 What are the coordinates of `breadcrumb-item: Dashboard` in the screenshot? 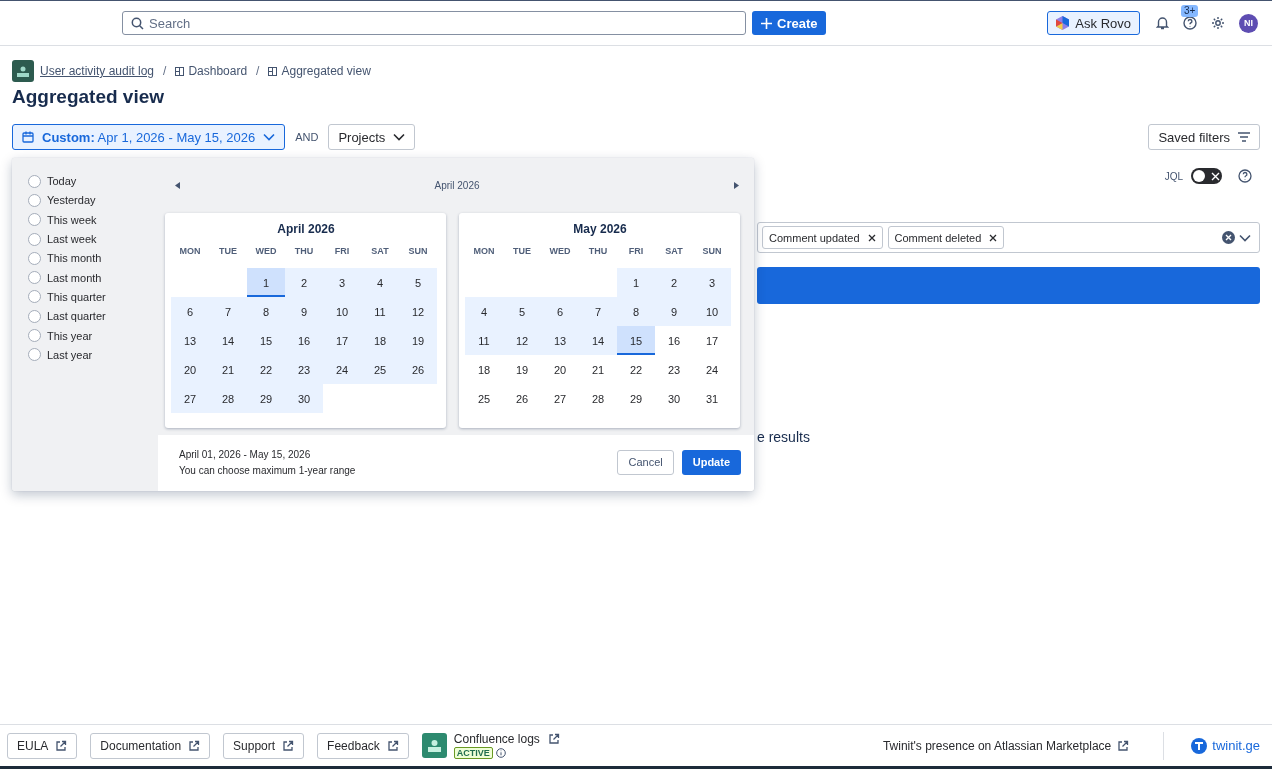 It's located at (211, 71).